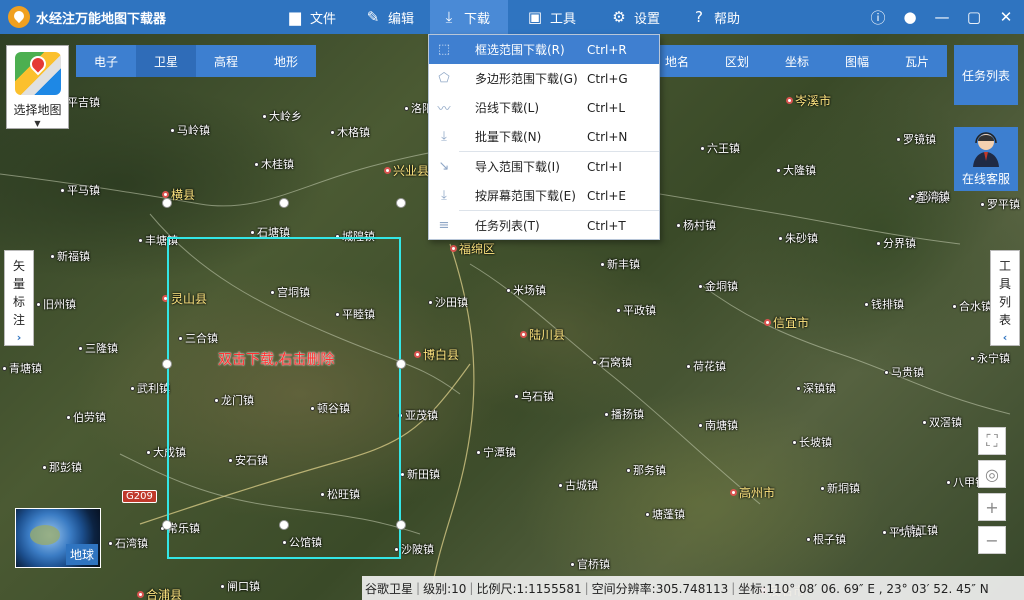 Image resolution: width=1024 pixels, height=600 pixels. Describe the element at coordinates (878, 17) in the screenshot. I see `info-icon: ⓘ` at that location.